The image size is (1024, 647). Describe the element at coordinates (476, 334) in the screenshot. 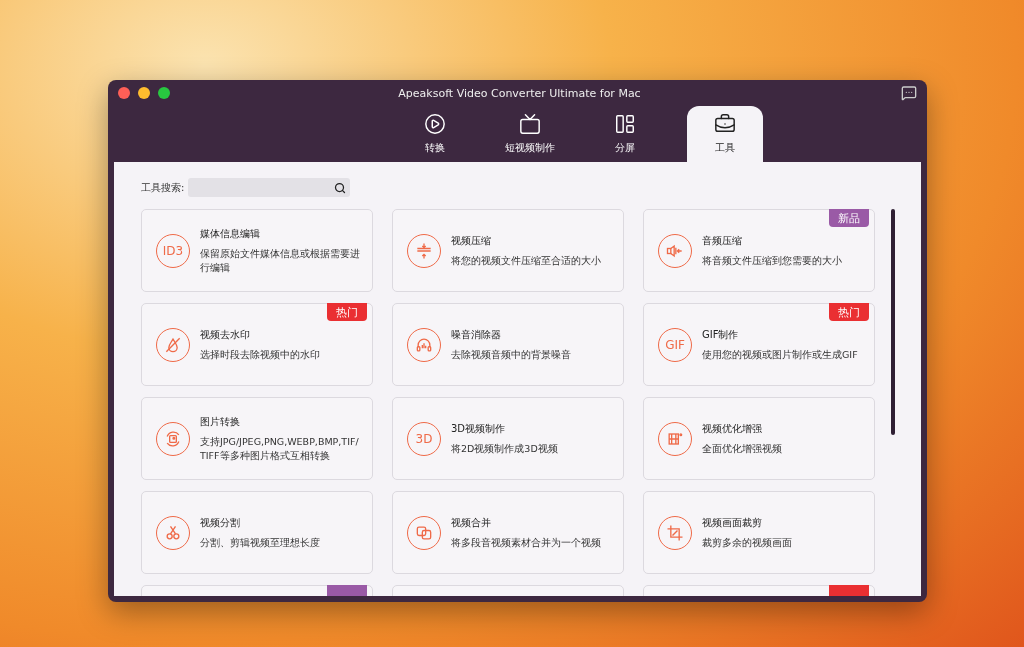

I see `tool-title: 噪音消除器` at that location.